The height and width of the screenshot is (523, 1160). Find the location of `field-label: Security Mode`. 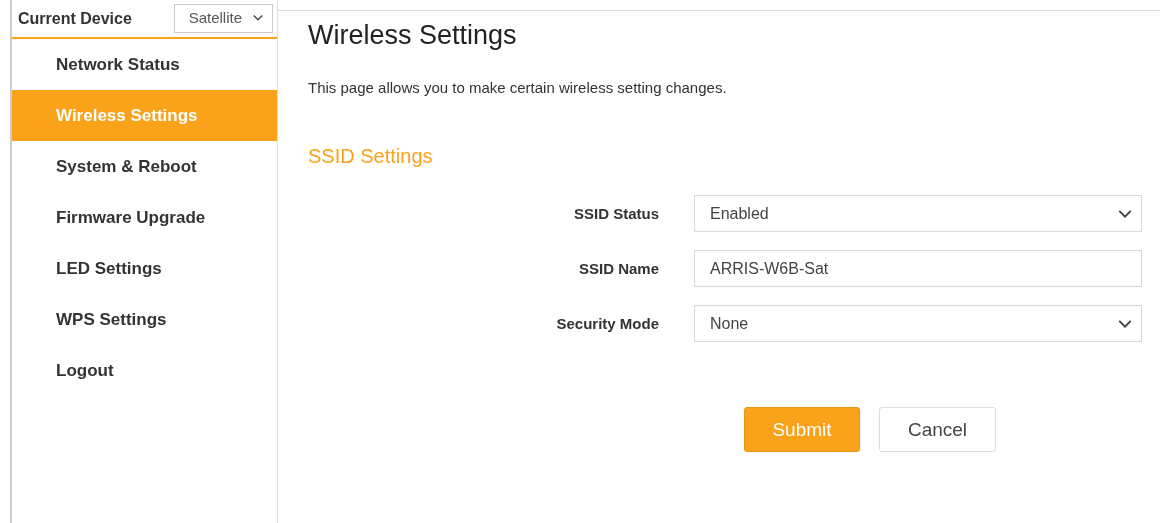

field-label: Security Mode is located at coordinates (607, 323).